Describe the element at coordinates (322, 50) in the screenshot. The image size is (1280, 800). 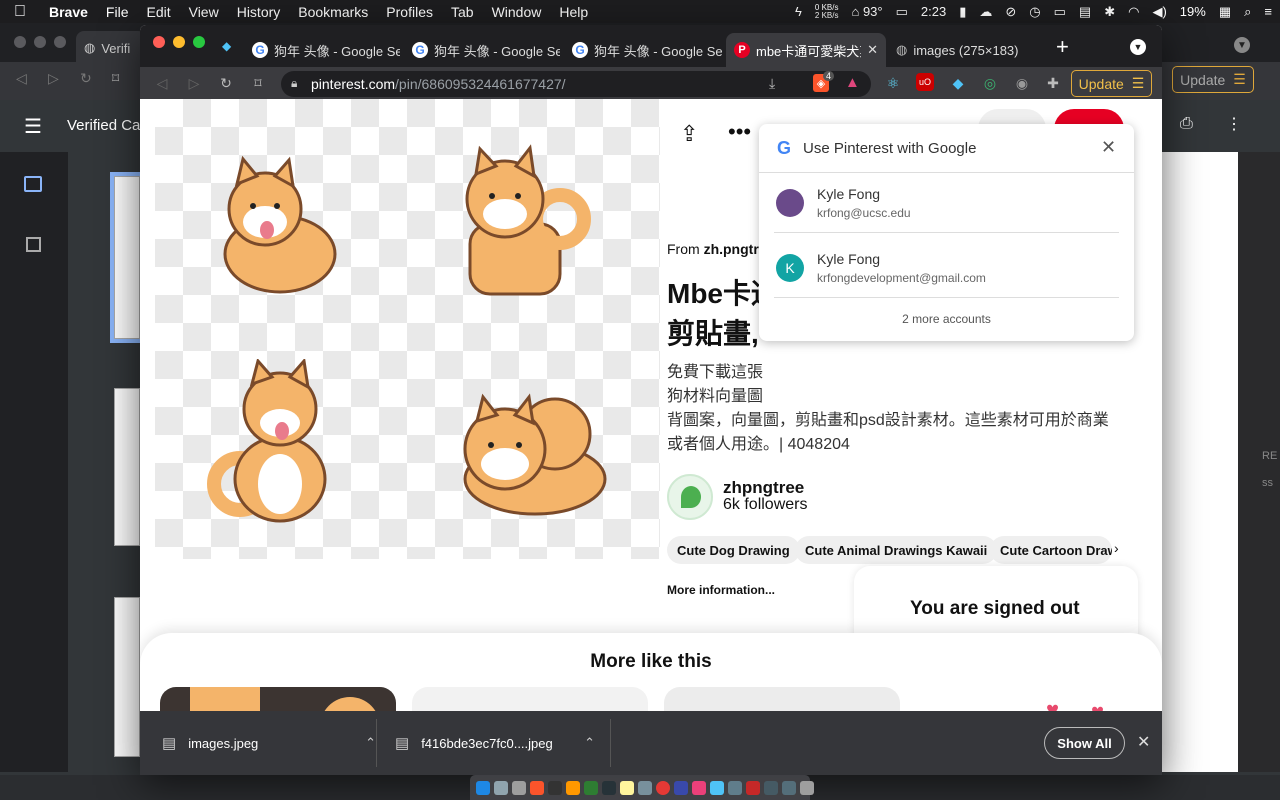
I see `tab-google-1: G 狗年 头像 - Google Se` at that location.